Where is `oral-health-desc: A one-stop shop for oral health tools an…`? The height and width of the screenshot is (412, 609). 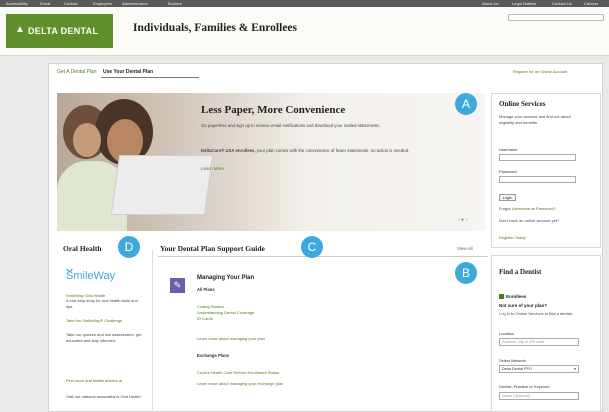
oral-health-desc: A one-stop shop for oral health tools an… is located at coordinates (102, 303).